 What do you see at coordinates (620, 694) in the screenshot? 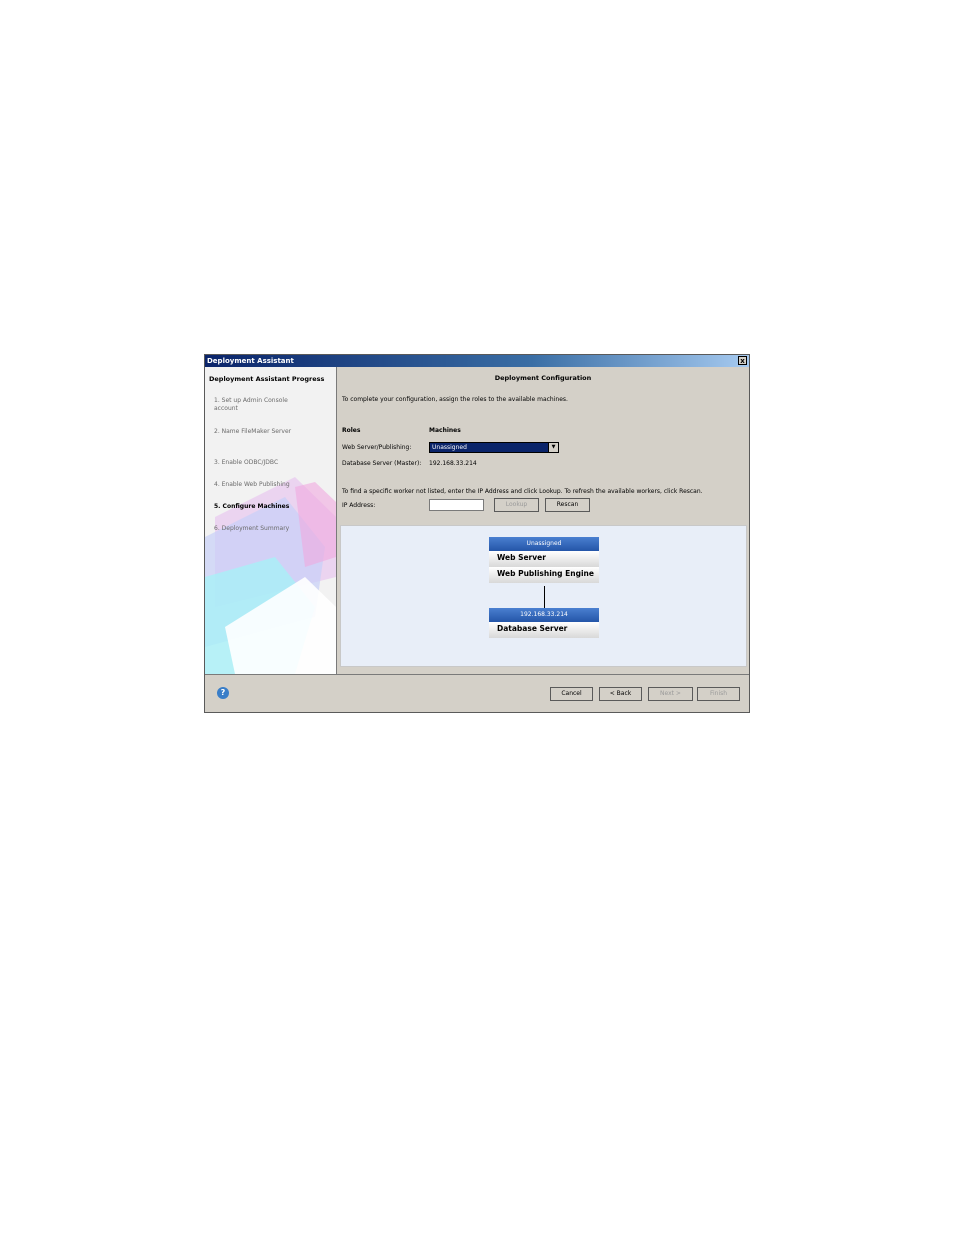
I see `back-button: < Back` at bounding box center [620, 694].